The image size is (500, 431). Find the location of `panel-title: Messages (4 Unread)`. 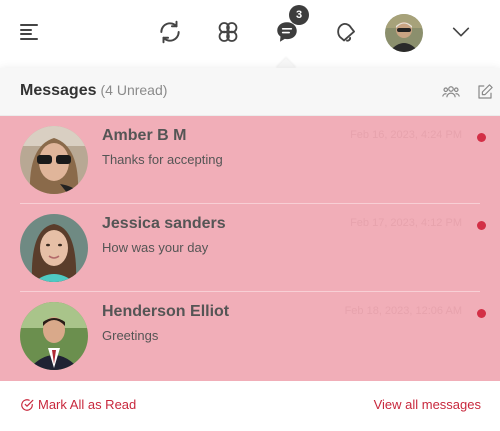

panel-title: Messages (4 Unread) is located at coordinates (93, 91).